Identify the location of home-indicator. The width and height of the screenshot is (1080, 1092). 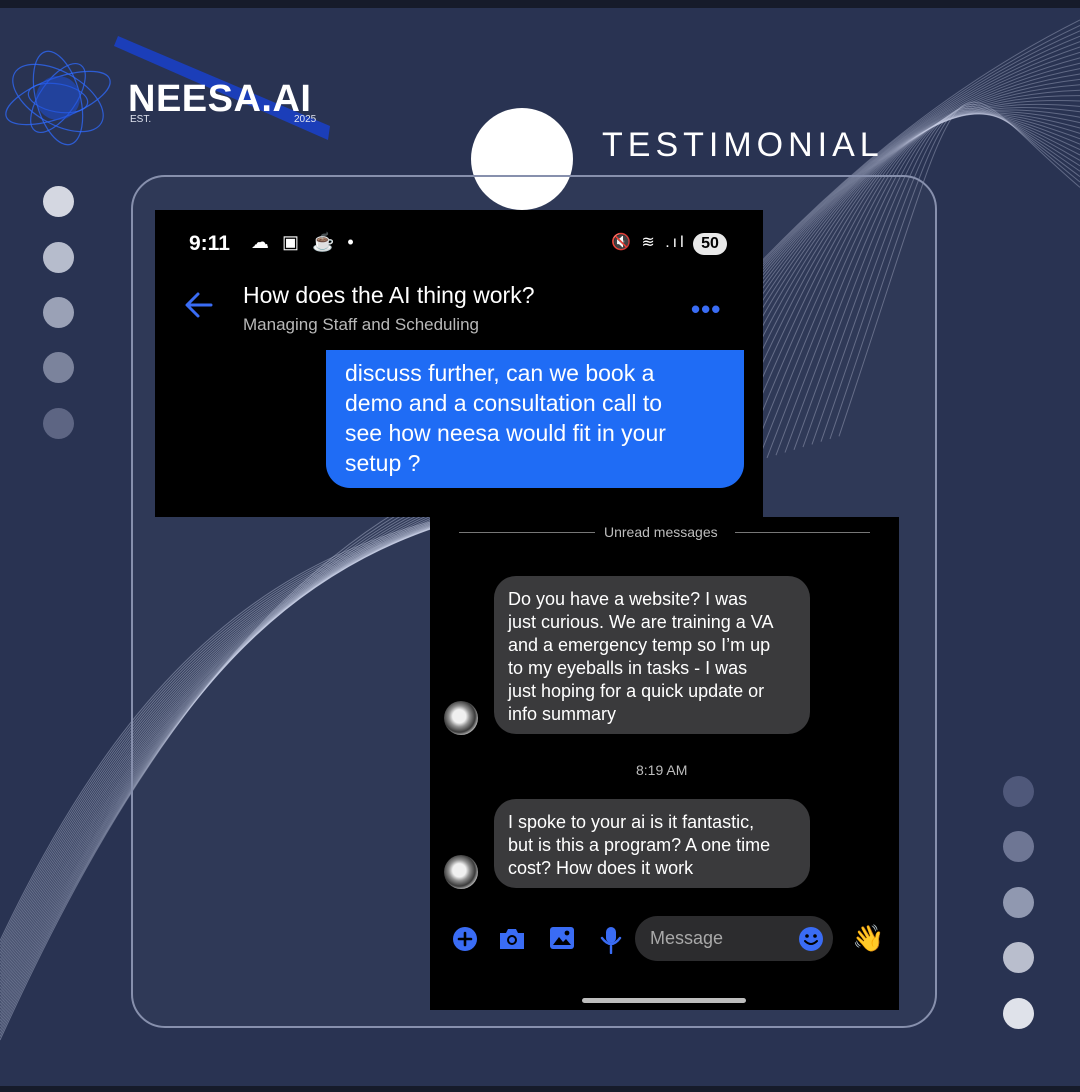
(664, 1000).